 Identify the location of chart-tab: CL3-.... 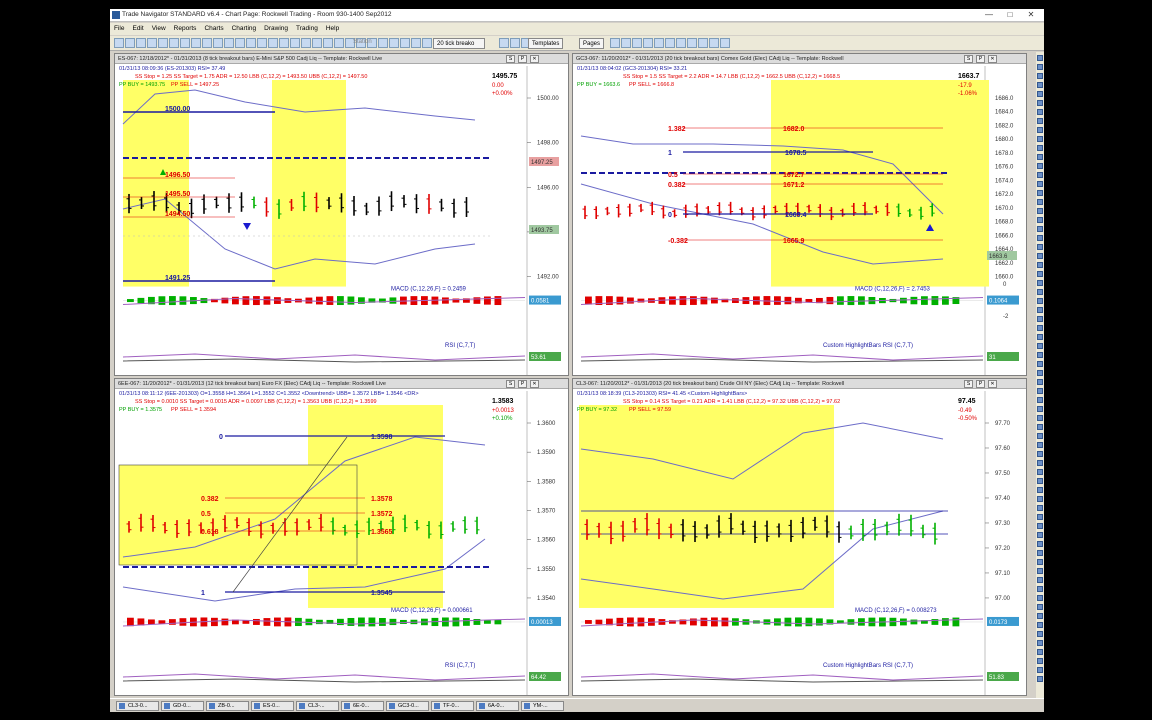
(317, 706).